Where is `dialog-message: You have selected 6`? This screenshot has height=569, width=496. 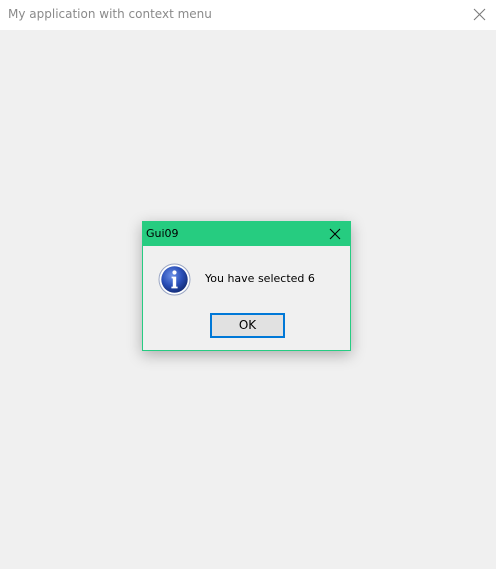 dialog-message: You have selected 6 is located at coordinates (260, 278).